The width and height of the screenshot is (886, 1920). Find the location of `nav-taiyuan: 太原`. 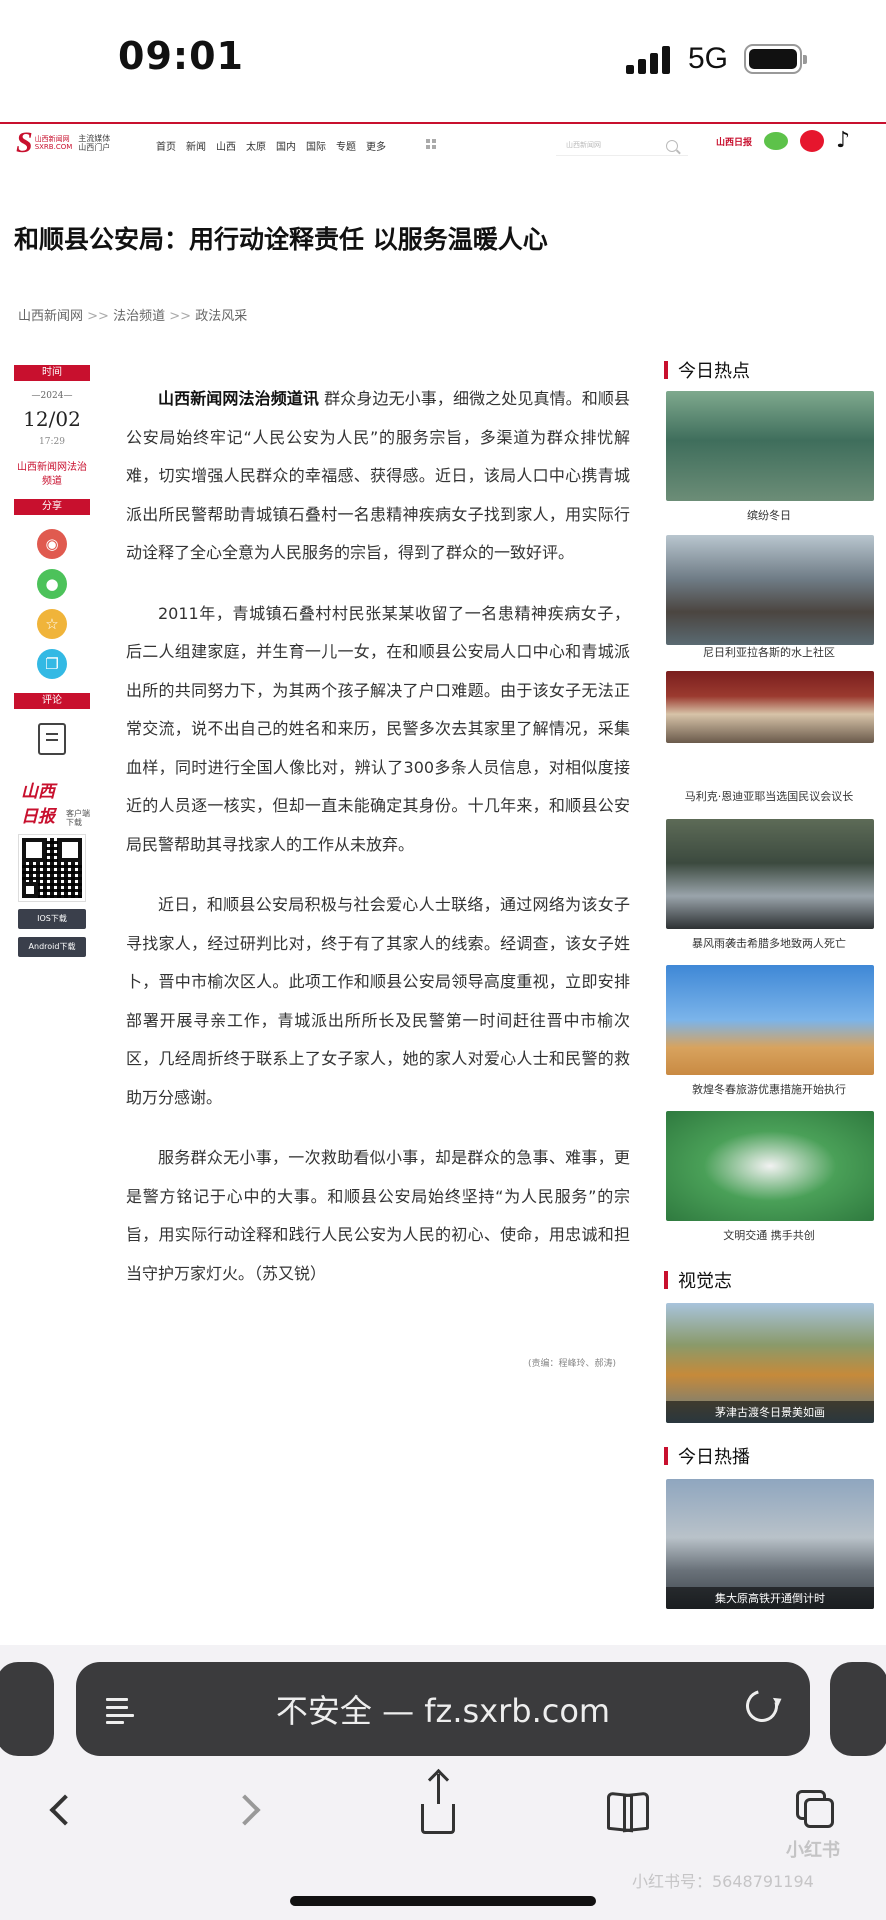

nav-taiyuan: 太原 is located at coordinates (256, 145).